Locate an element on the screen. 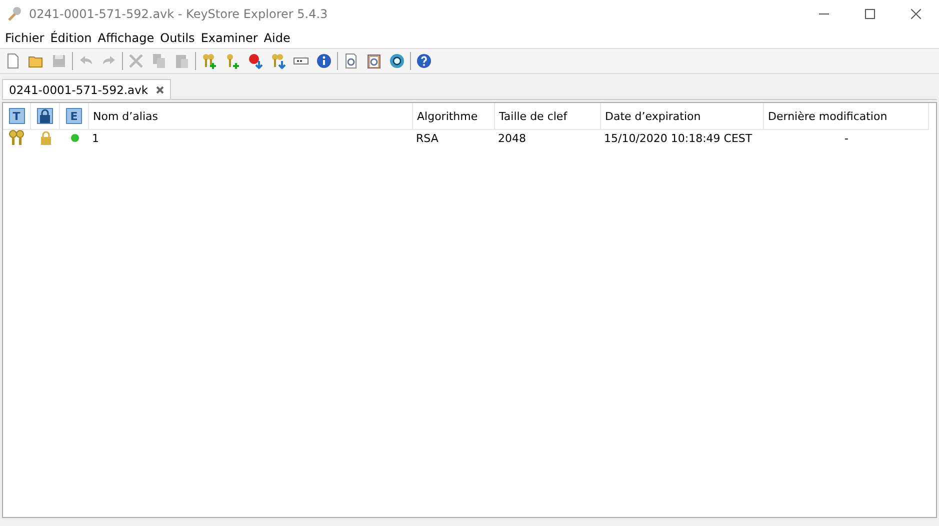 The height and width of the screenshot is (526, 939). column-header: Algorithme is located at coordinates (454, 116).